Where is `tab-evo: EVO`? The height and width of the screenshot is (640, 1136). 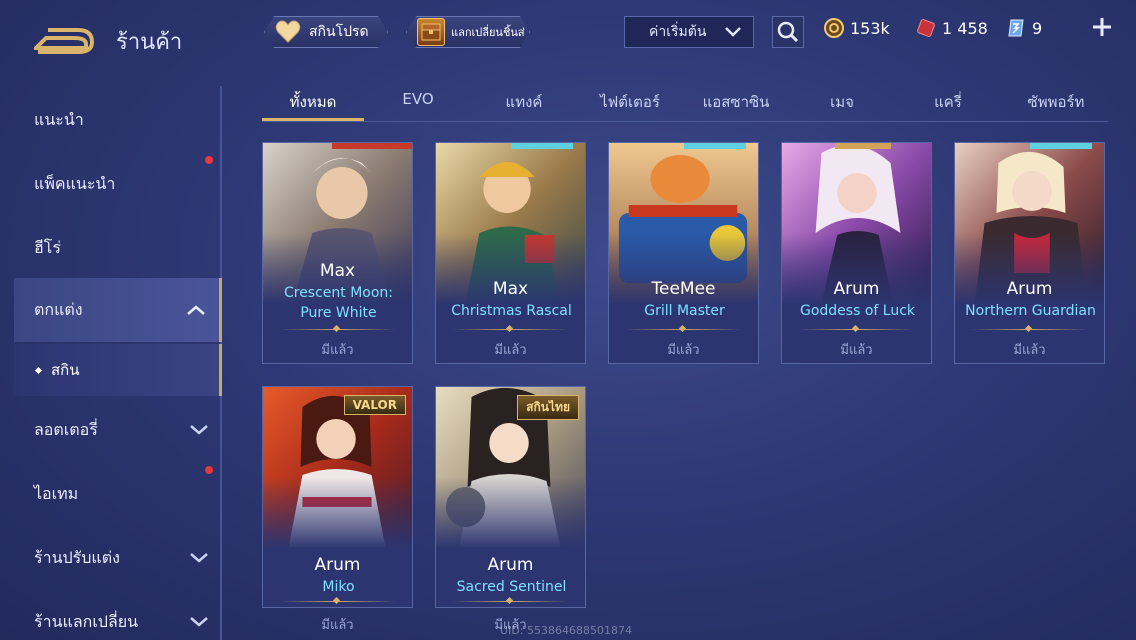 tab-evo: EVO is located at coordinates (418, 99).